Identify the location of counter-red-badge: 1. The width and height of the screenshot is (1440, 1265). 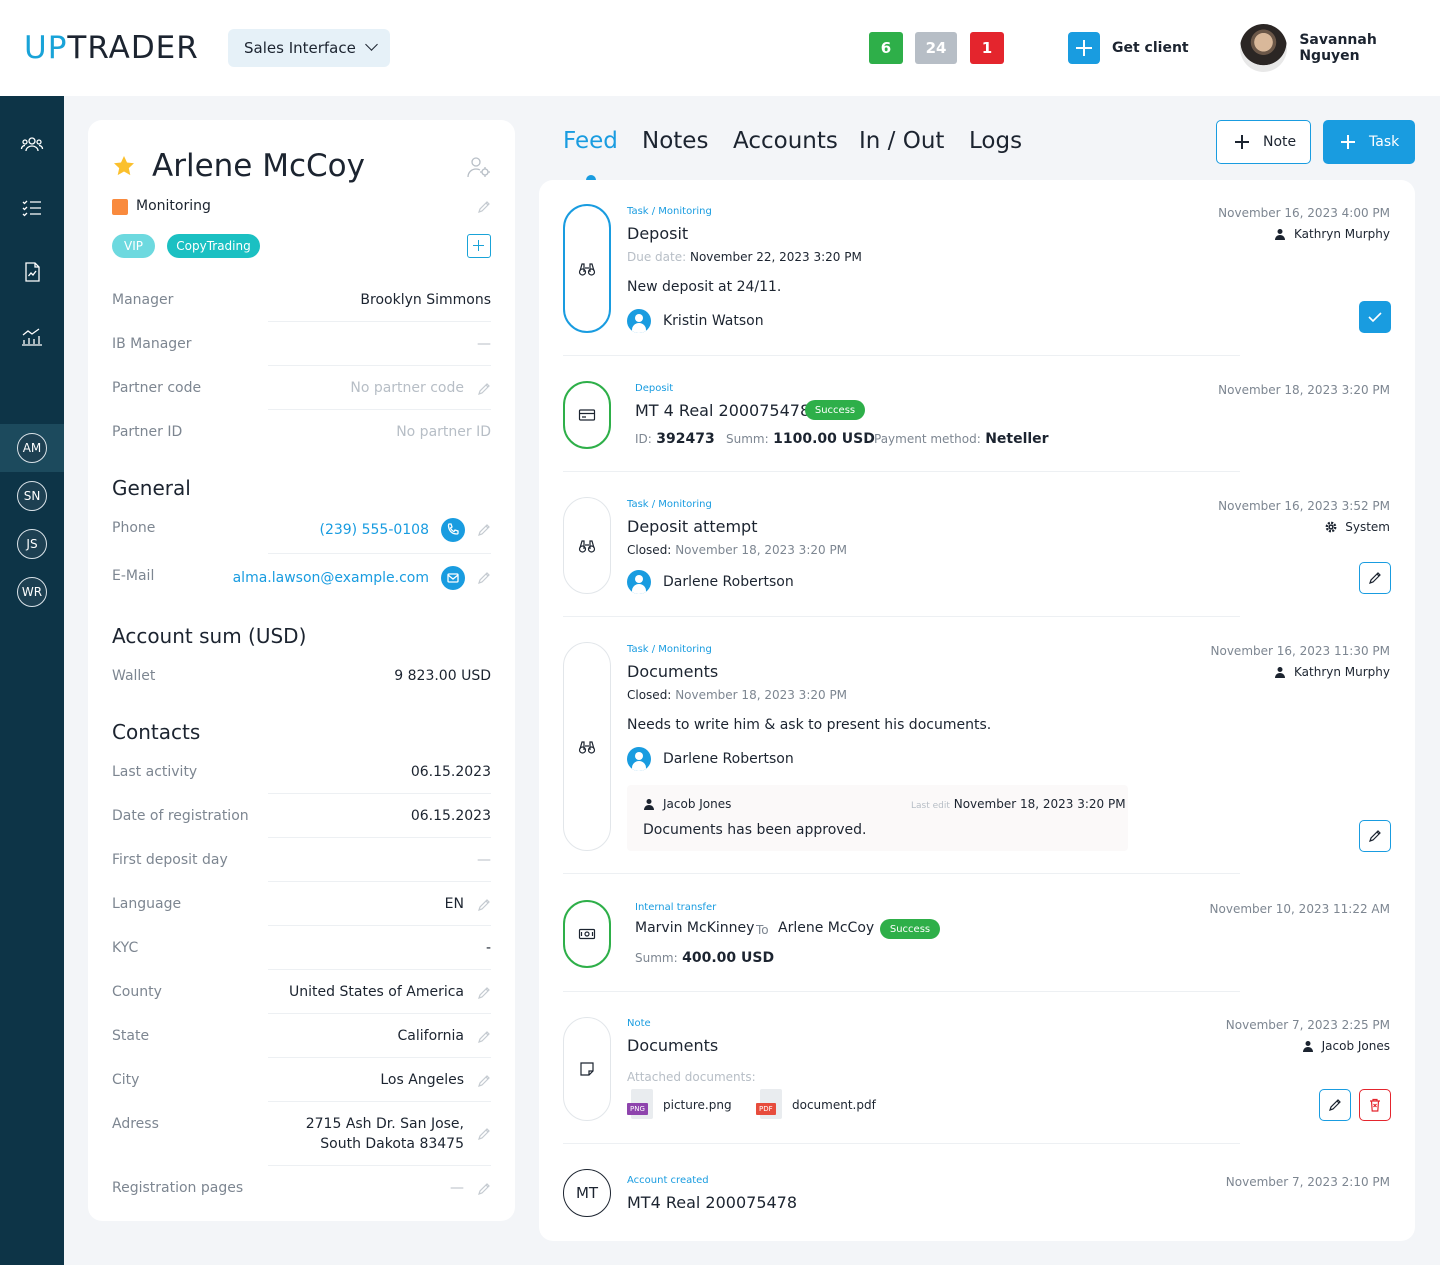
(987, 48).